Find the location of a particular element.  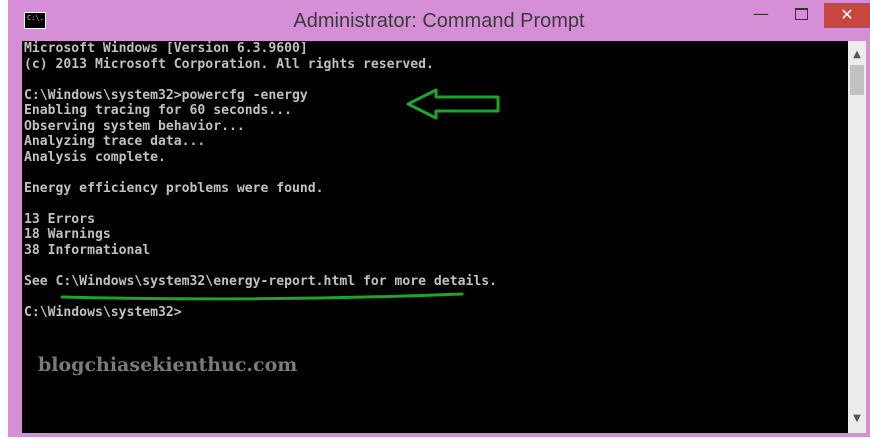

green-underline-annotation is located at coordinates (262, 296).